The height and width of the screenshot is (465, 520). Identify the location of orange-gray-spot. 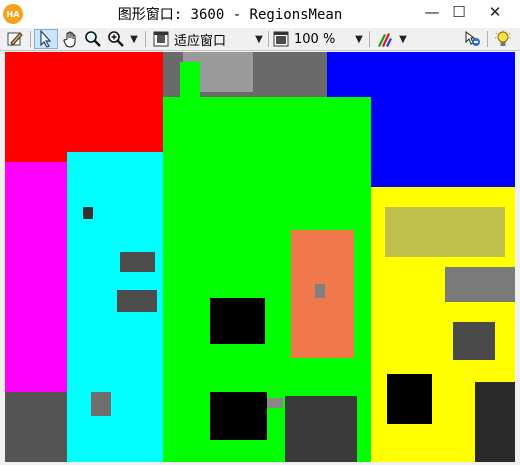
(320, 291).